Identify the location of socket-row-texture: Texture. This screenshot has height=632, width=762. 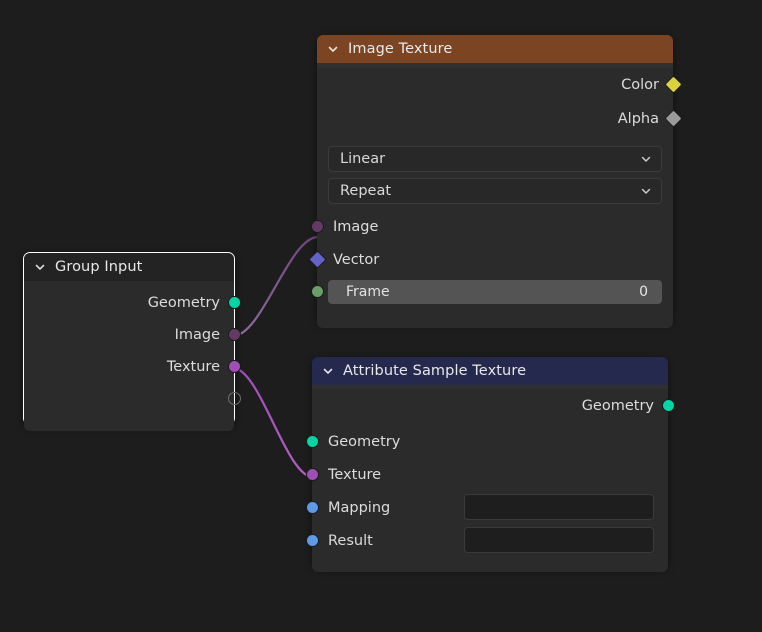
(132, 367).